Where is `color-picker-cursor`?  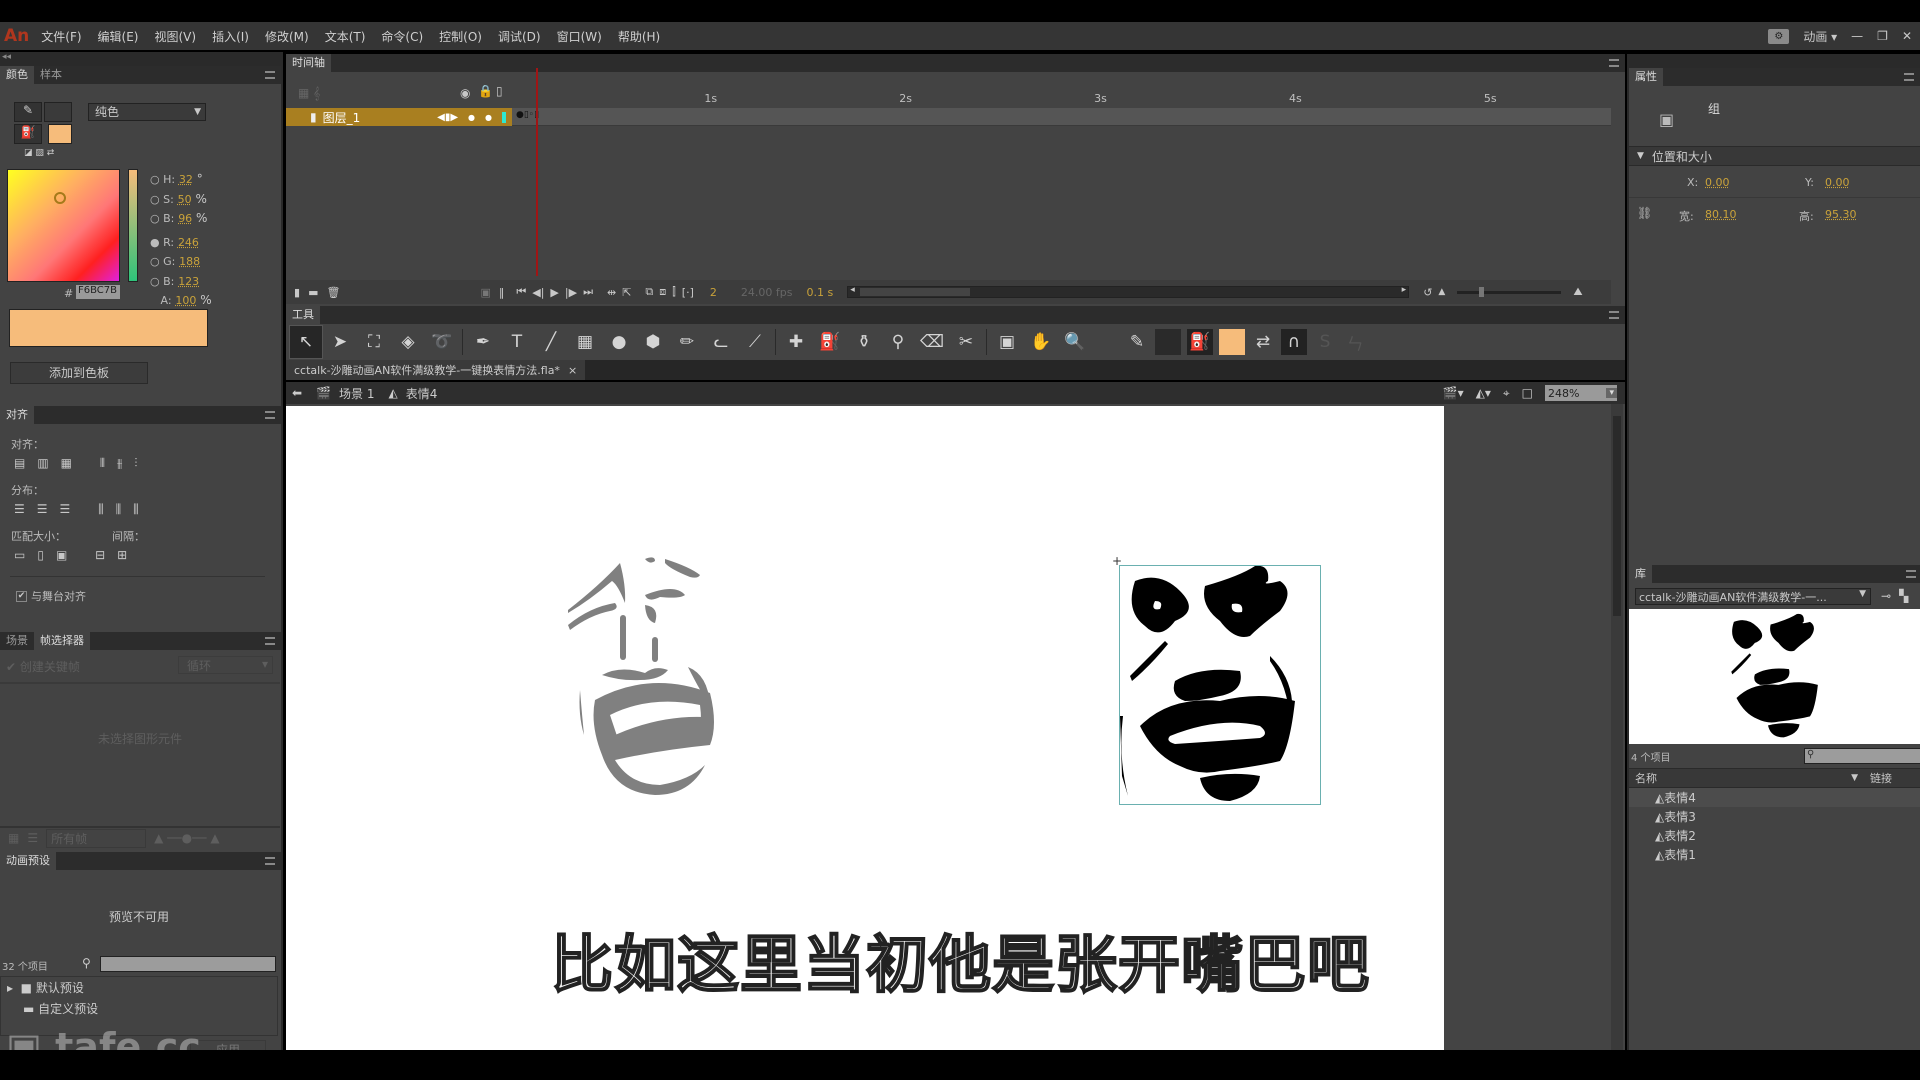
color-picker-cursor is located at coordinates (60, 198).